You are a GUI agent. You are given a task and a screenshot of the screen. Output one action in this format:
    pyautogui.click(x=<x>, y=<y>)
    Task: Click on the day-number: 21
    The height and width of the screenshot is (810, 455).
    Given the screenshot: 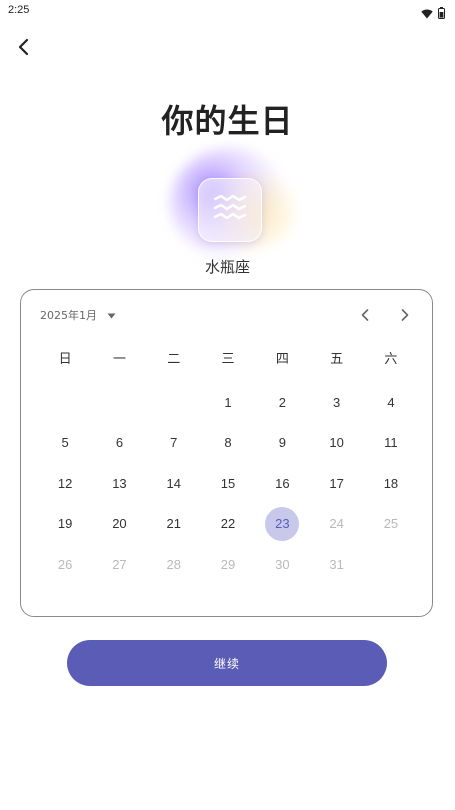 What is the action you would take?
    pyautogui.click(x=173, y=524)
    